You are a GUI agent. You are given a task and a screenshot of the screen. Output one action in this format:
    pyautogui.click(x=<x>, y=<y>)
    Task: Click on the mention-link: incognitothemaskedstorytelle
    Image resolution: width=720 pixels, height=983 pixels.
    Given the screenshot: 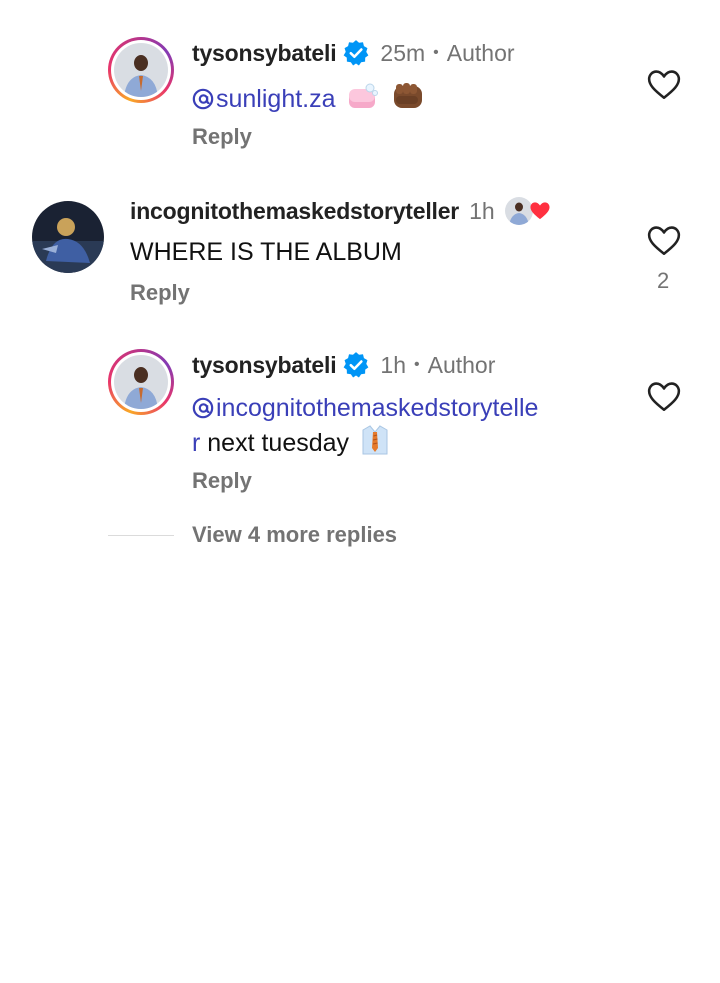 What is the action you would take?
    pyautogui.click(x=365, y=408)
    